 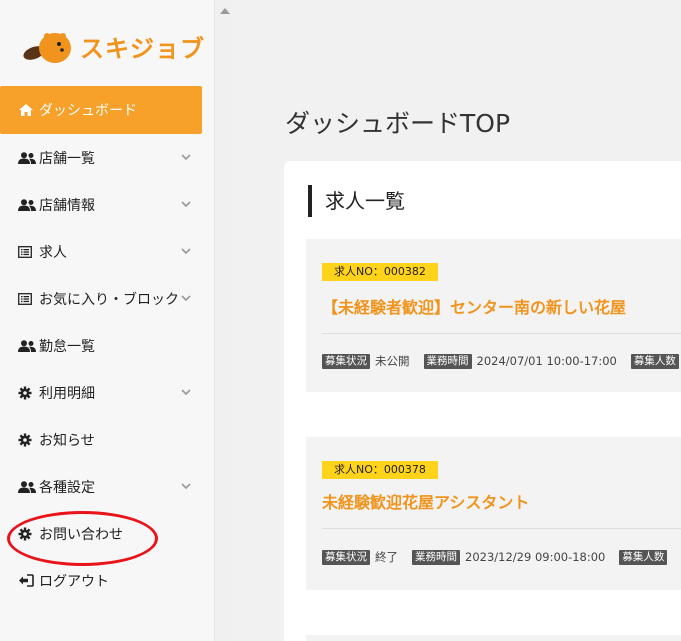 What do you see at coordinates (142, 48) in the screenshot?
I see `brand-name: スキジョブ` at bounding box center [142, 48].